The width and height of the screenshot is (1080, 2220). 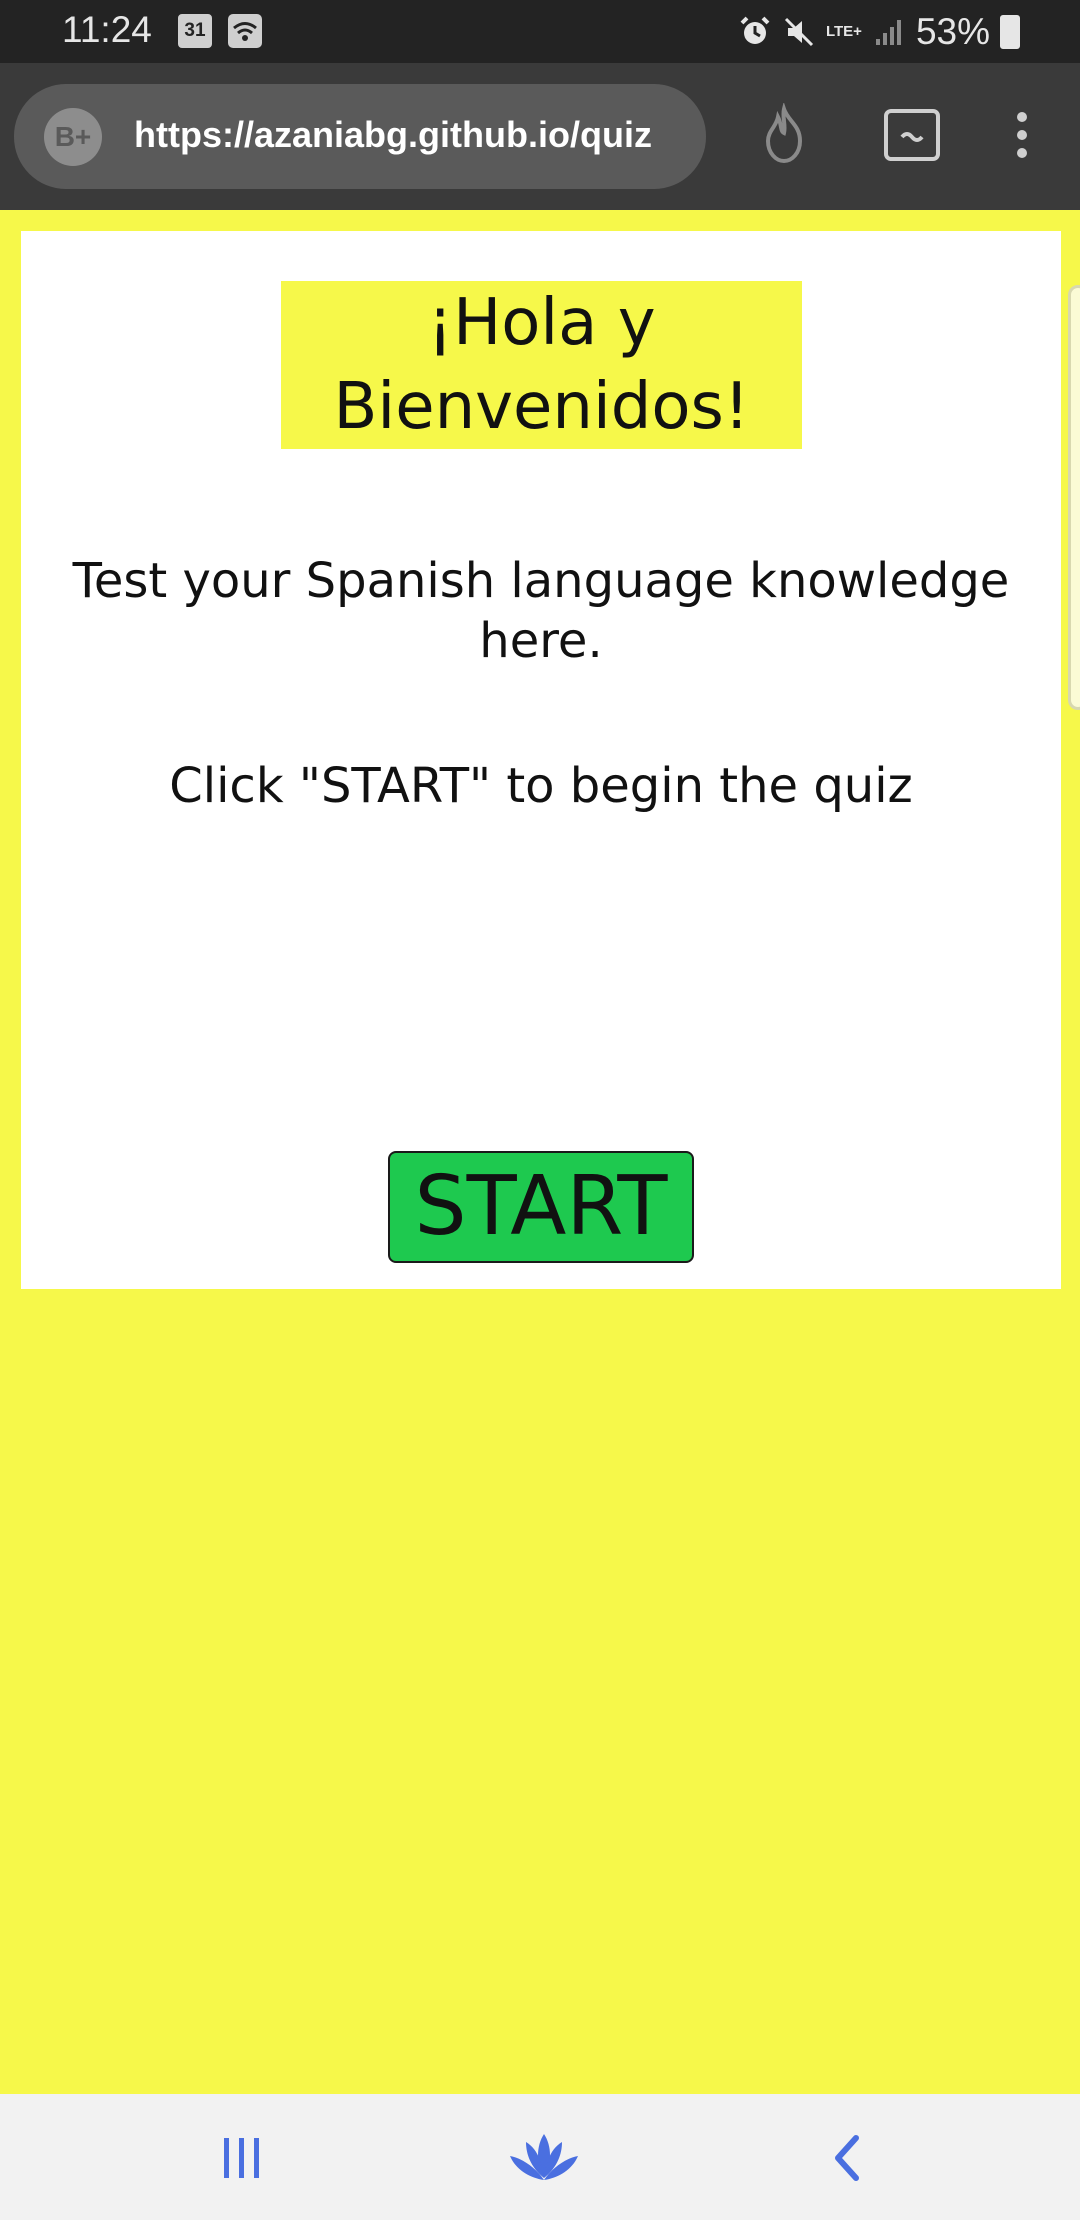 What do you see at coordinates (540, 31) in the screenshot?
I see `status-bar: 11:24 31 LTE+ 53%` at bounding box center [540, 31].